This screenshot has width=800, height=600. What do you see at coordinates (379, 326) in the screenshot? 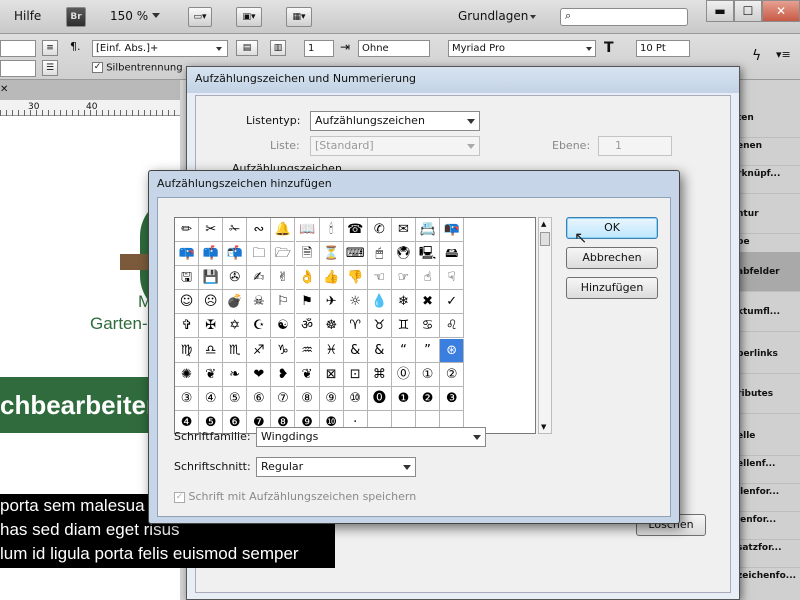
I see `glyph-cell: ♉` at bounding box center [379, 326].